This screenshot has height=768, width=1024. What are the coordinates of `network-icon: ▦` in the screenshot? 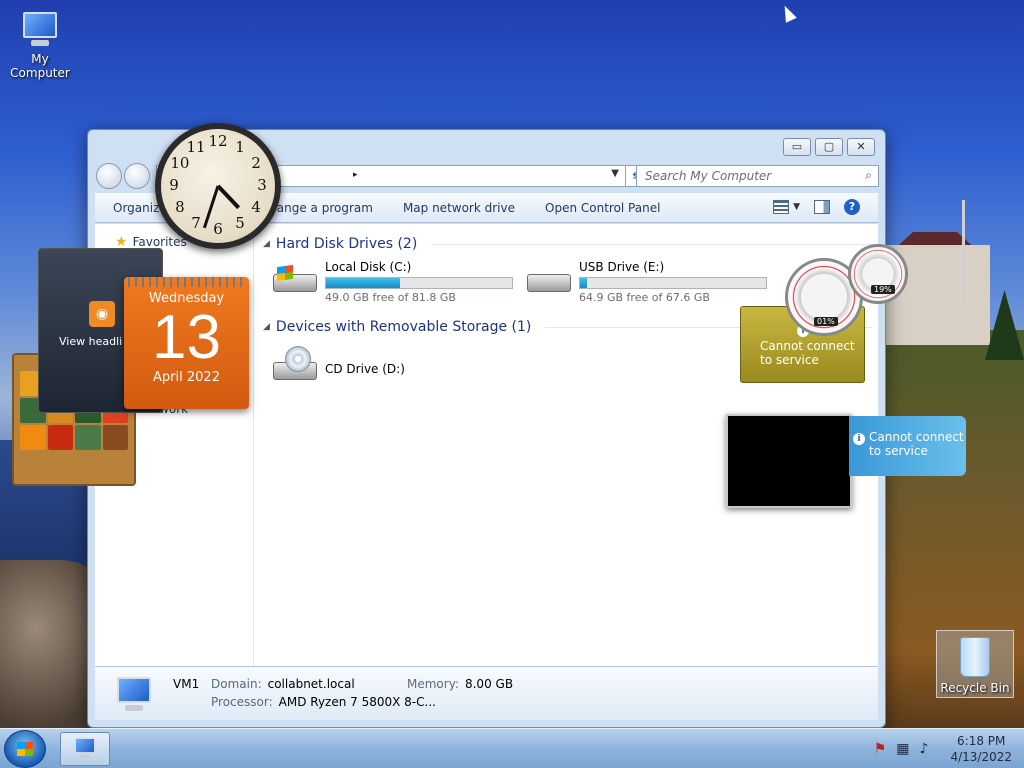 It's located at (902, 749).